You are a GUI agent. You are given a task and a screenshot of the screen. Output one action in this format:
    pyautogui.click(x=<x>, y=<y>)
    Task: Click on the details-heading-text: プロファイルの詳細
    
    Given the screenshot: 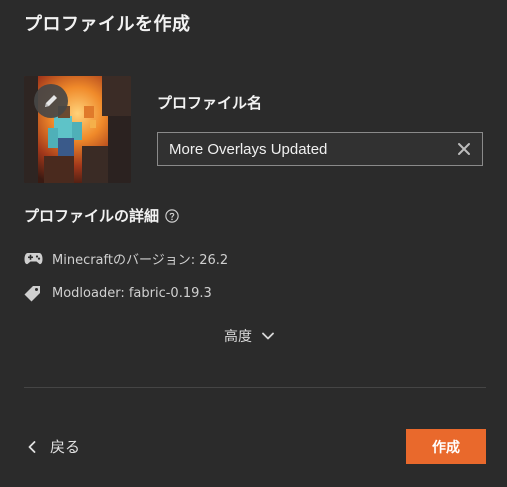 What is the action you would take?
    pyautogui.click(x=92, y=216)
    